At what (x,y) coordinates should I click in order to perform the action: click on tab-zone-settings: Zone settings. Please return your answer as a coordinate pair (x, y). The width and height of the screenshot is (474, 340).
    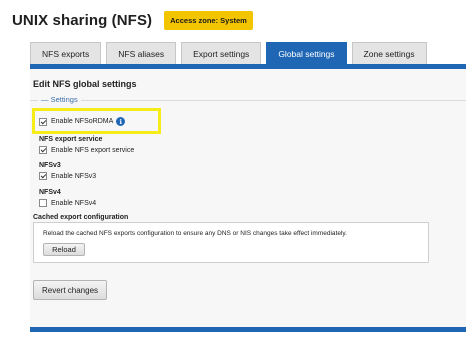
    Looking at the image, I should click on (389, 53).